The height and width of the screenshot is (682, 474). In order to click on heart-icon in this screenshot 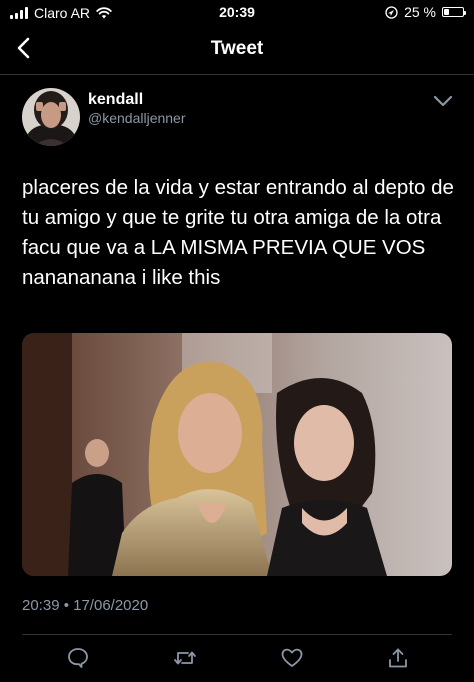, I will do `click(292, 658)`.